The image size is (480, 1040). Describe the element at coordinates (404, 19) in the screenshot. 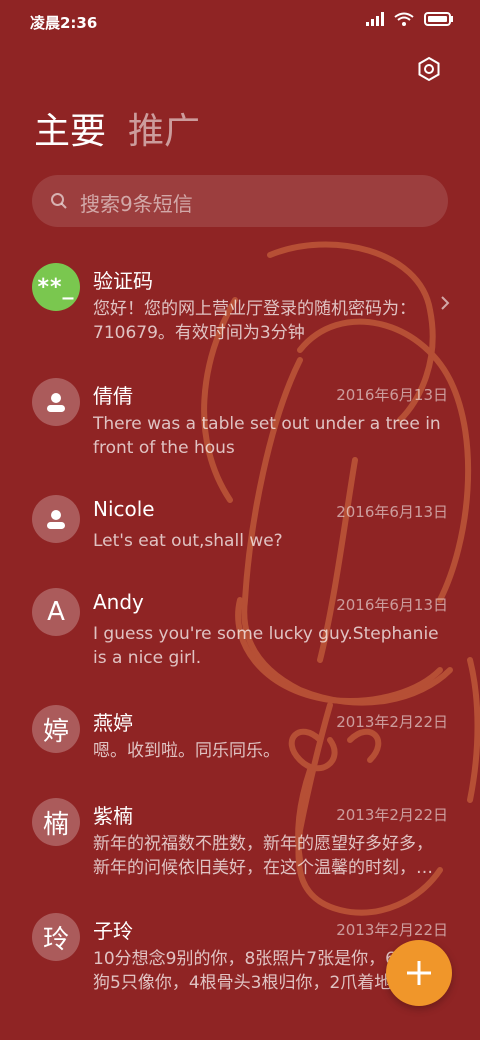

I see `wifi-icon` at that location.